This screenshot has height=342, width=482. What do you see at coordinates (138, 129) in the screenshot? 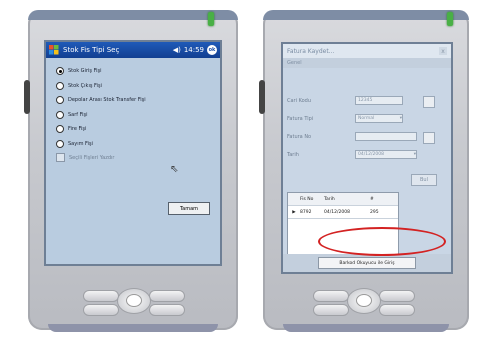
I see `option-fire: Fire Fişi` at bounding box center [138, 129].